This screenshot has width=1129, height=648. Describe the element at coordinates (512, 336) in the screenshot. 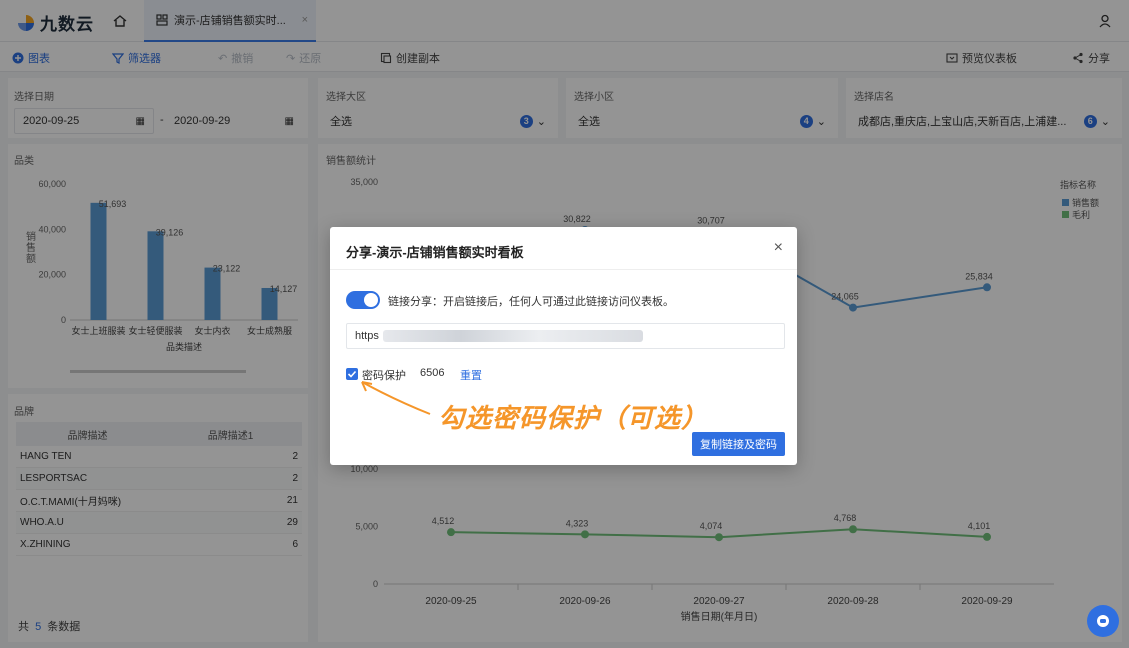

I see `url-redacted` at that location.